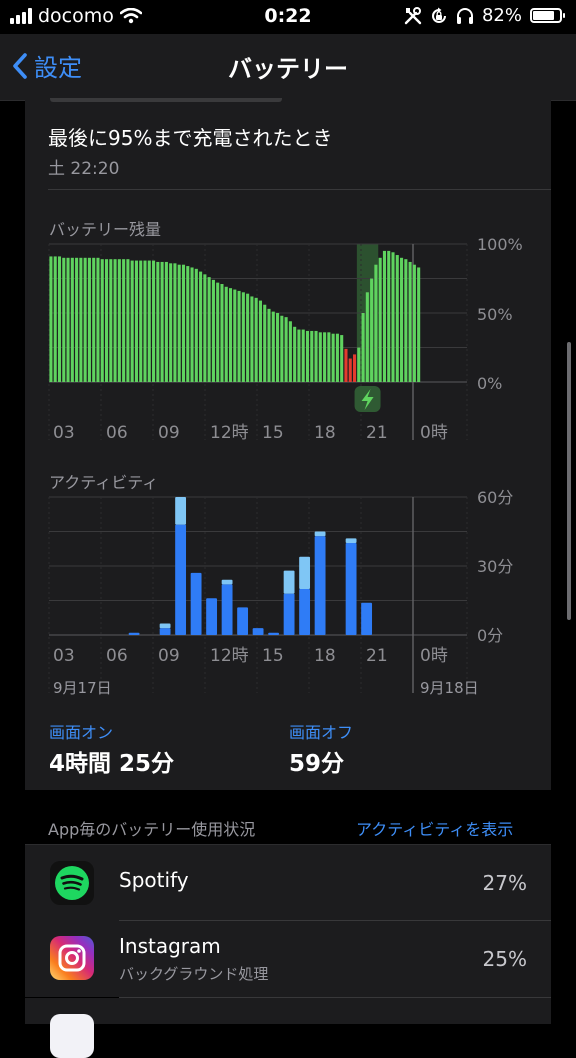 The width and height of the screenshot is (576, 1058). I want to click on scroll-indicator, so click(569, 481).